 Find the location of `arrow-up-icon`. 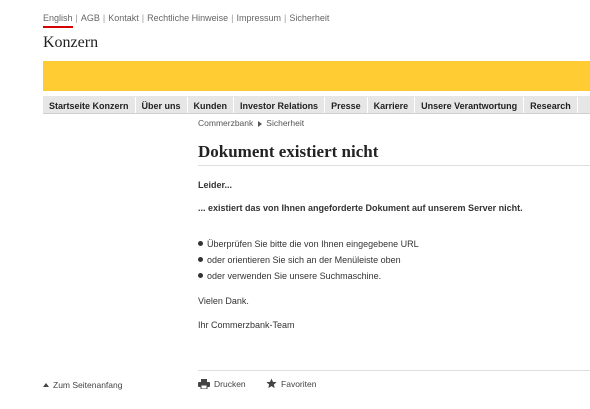

arrow-up-icon is located at coordinates (46, 384).